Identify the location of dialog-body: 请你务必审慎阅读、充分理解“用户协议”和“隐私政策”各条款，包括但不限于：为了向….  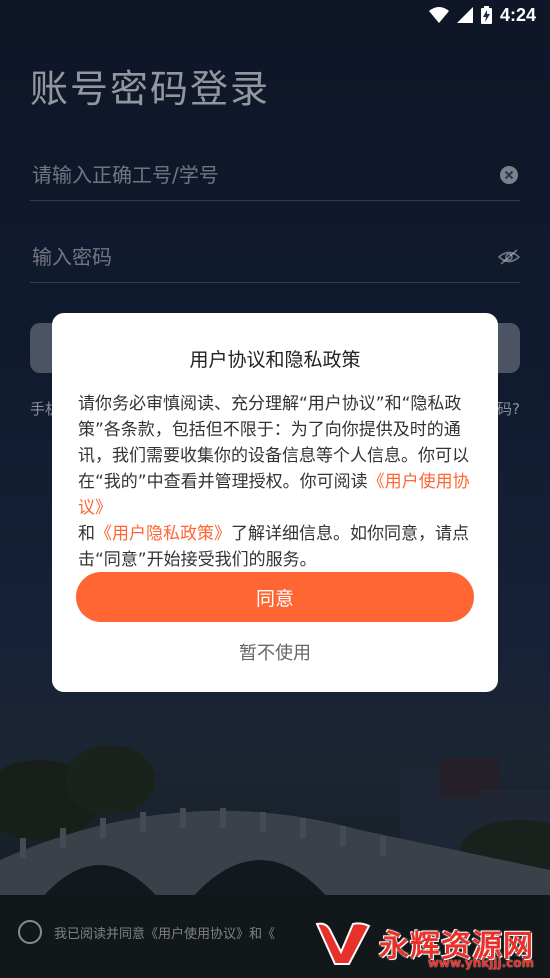
(277, 482).